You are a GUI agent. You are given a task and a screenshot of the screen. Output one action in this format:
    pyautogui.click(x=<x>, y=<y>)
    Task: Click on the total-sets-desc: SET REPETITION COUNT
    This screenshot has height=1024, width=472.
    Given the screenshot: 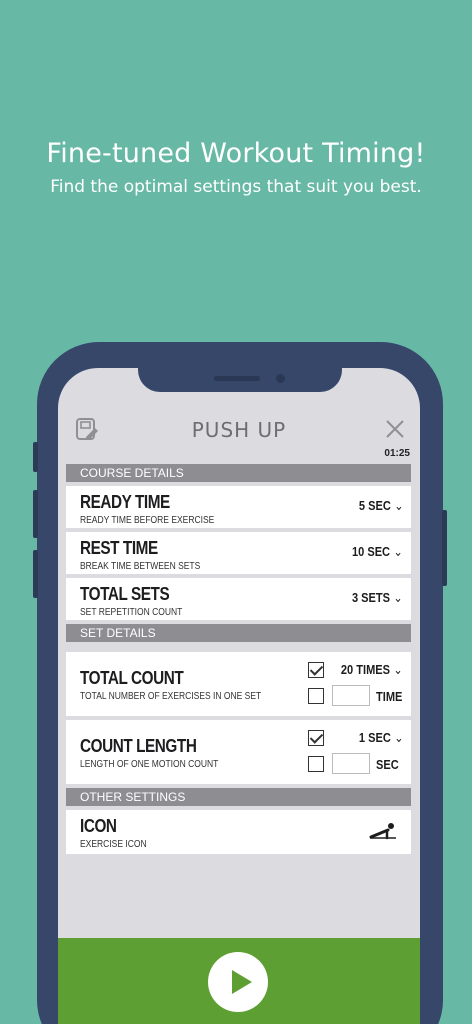 What is the action you would take?
    pyautogui.click(x=131, y=612)
    